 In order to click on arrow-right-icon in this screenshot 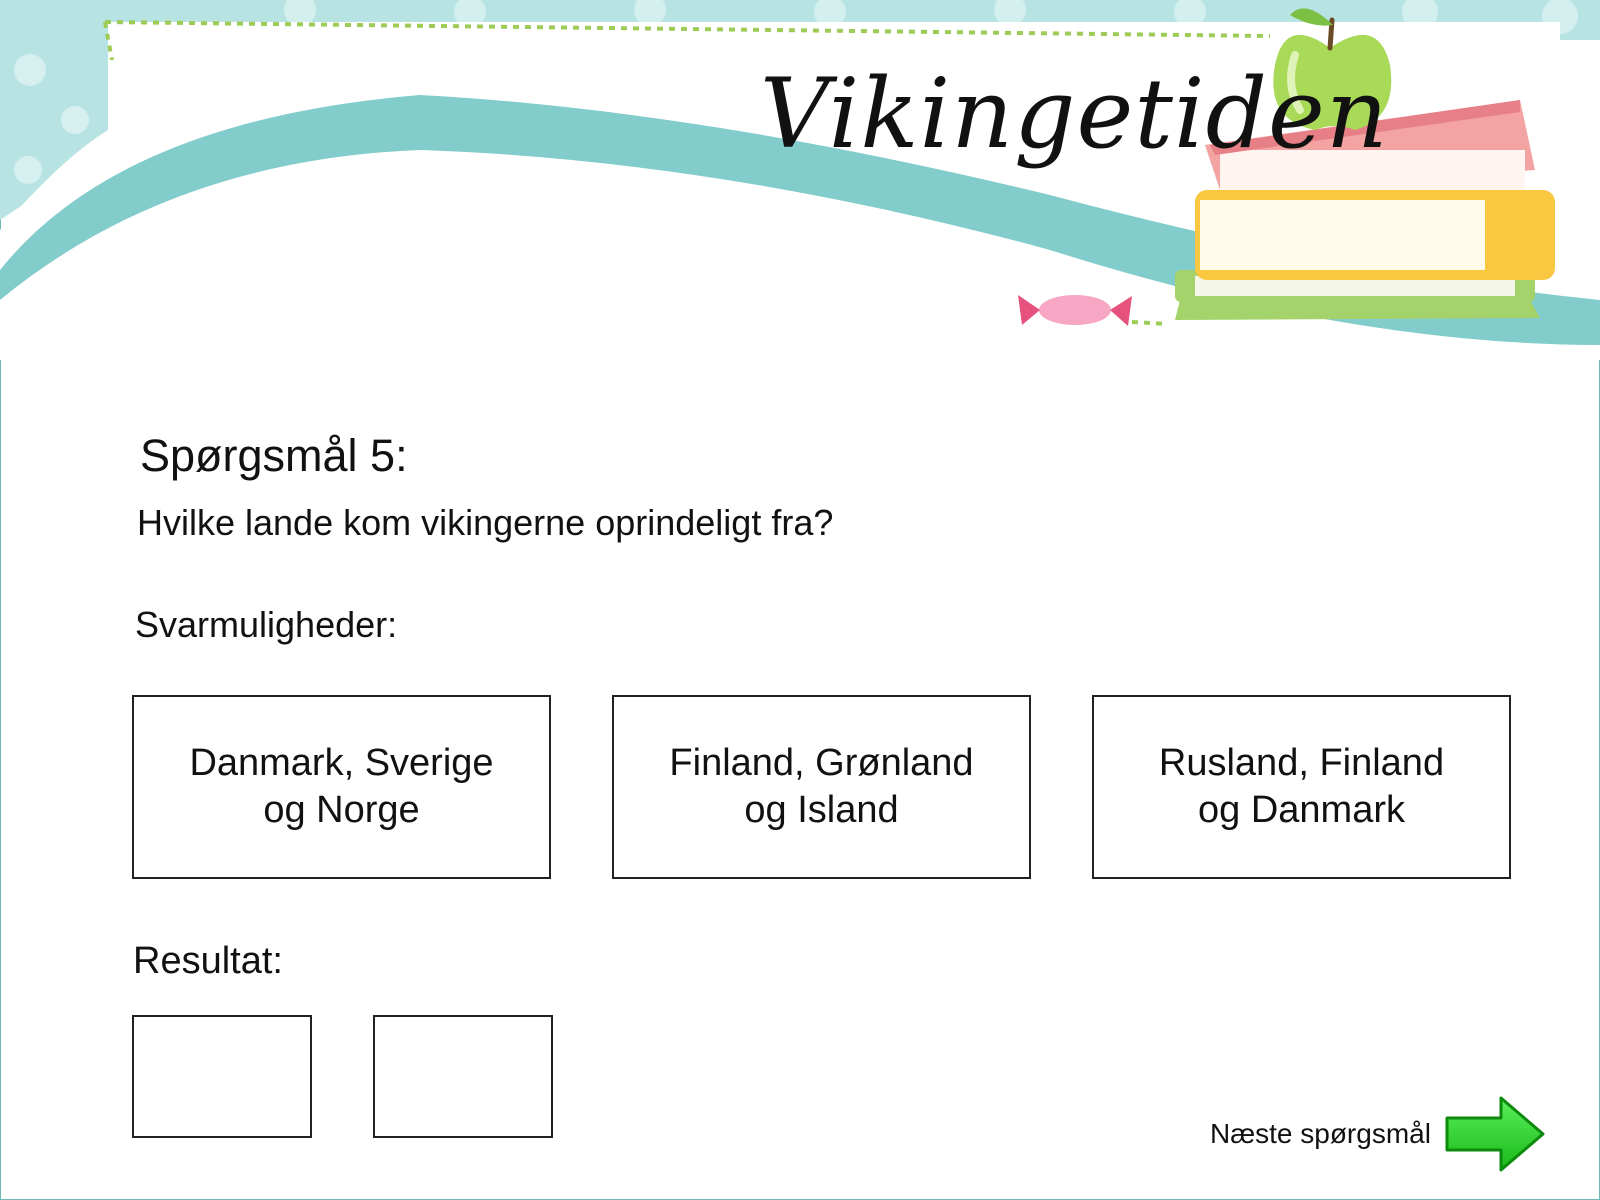, I will do `click(1495, 1134)`.